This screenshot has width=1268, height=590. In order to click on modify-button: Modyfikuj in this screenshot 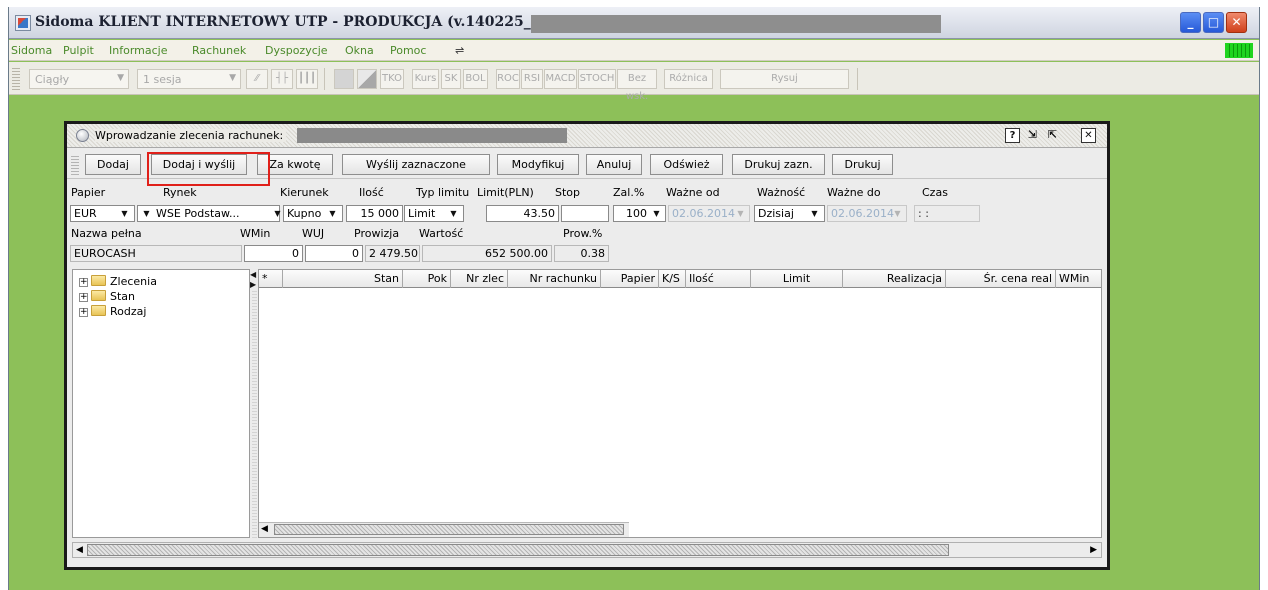, I will do `click(538, 164)`.